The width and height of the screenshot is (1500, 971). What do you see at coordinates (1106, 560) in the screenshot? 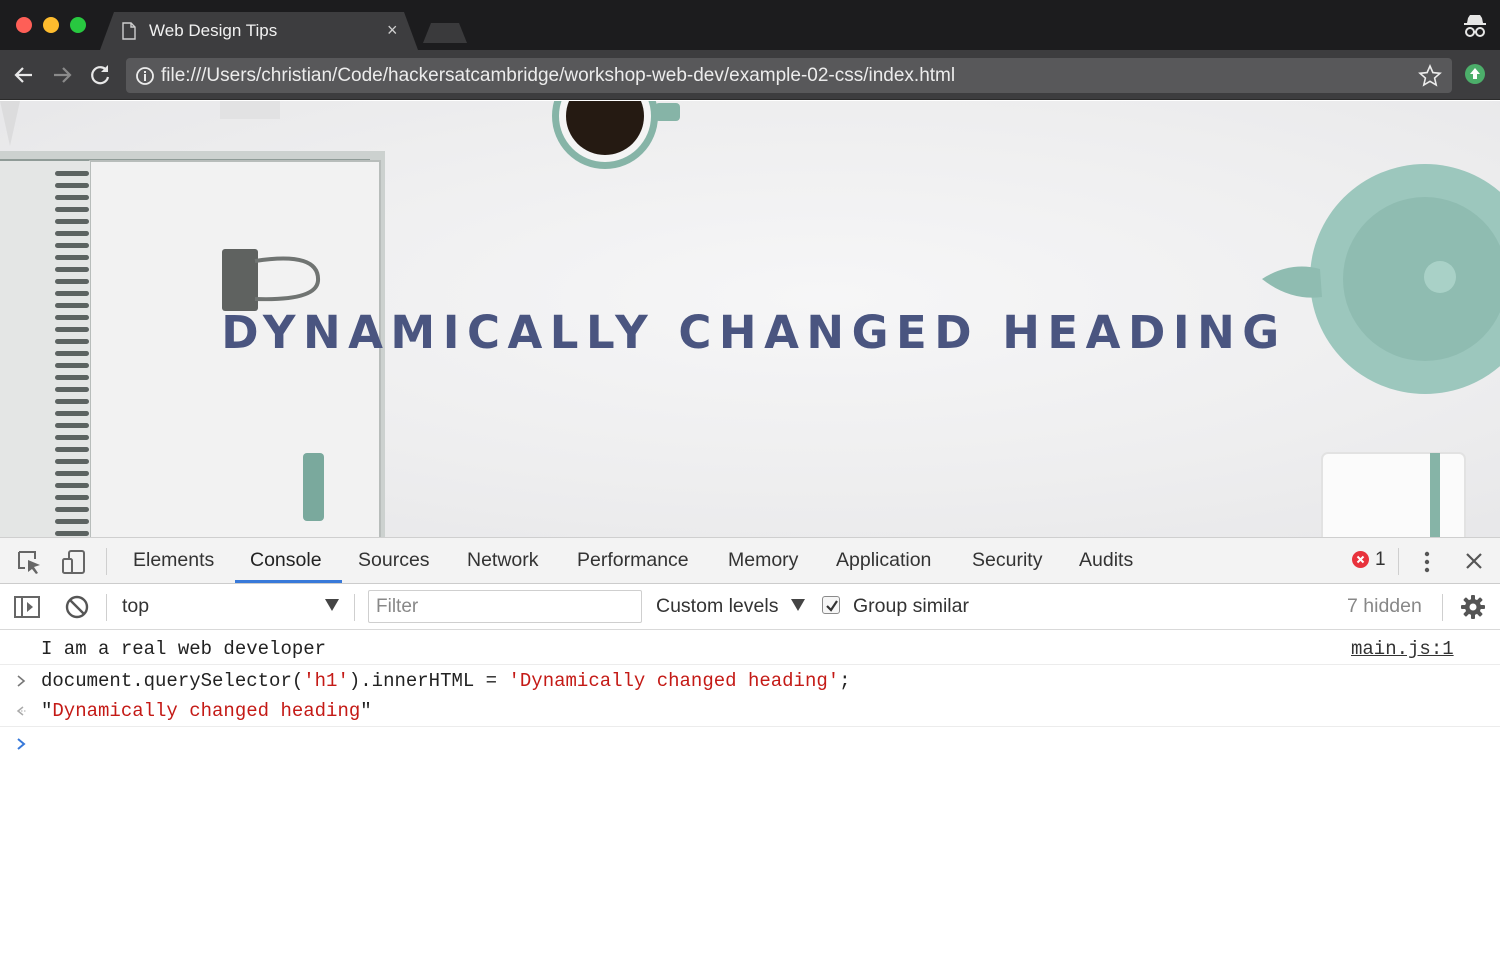
I see `tab-audits: Audits` at bounding box center [1106, 560].